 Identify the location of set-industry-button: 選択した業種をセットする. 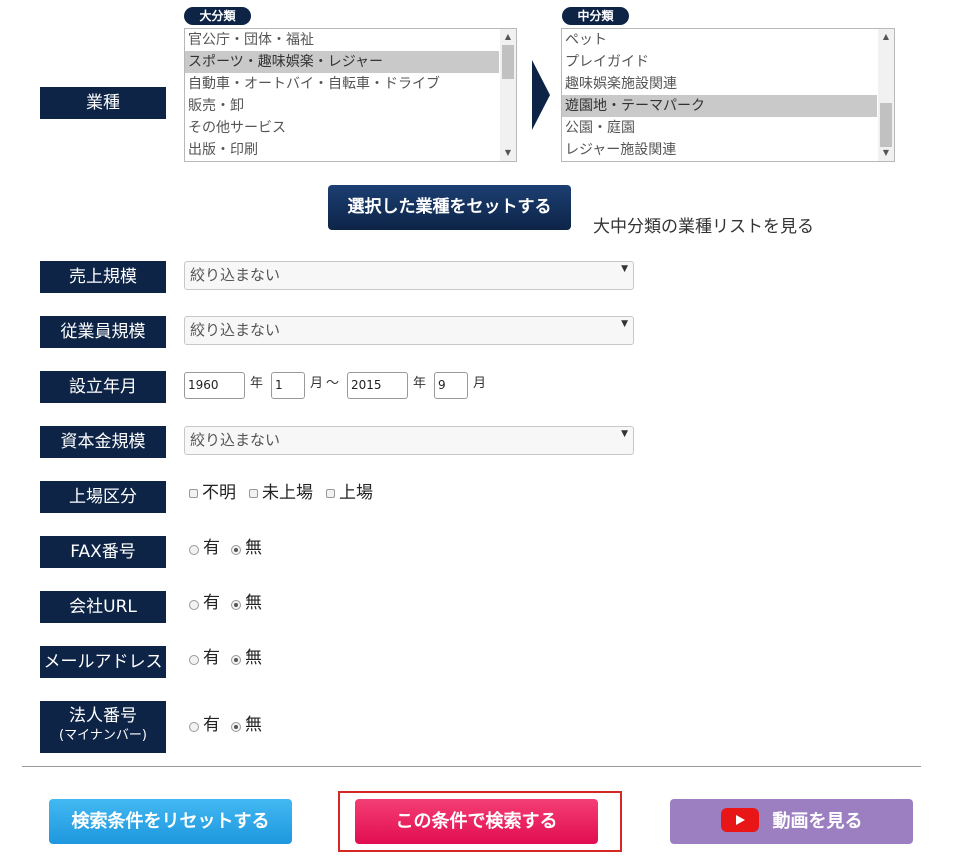
(449, 207).